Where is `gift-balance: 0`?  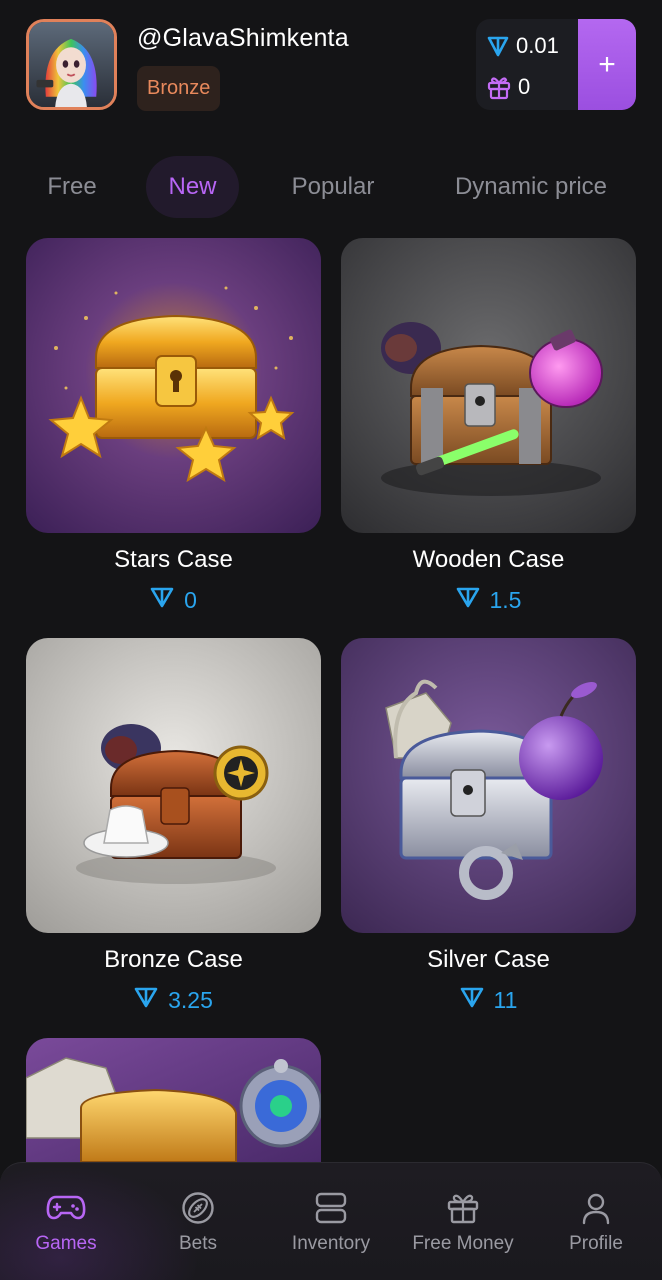
gift-balance: 0 is located at coordinates (508, 87).